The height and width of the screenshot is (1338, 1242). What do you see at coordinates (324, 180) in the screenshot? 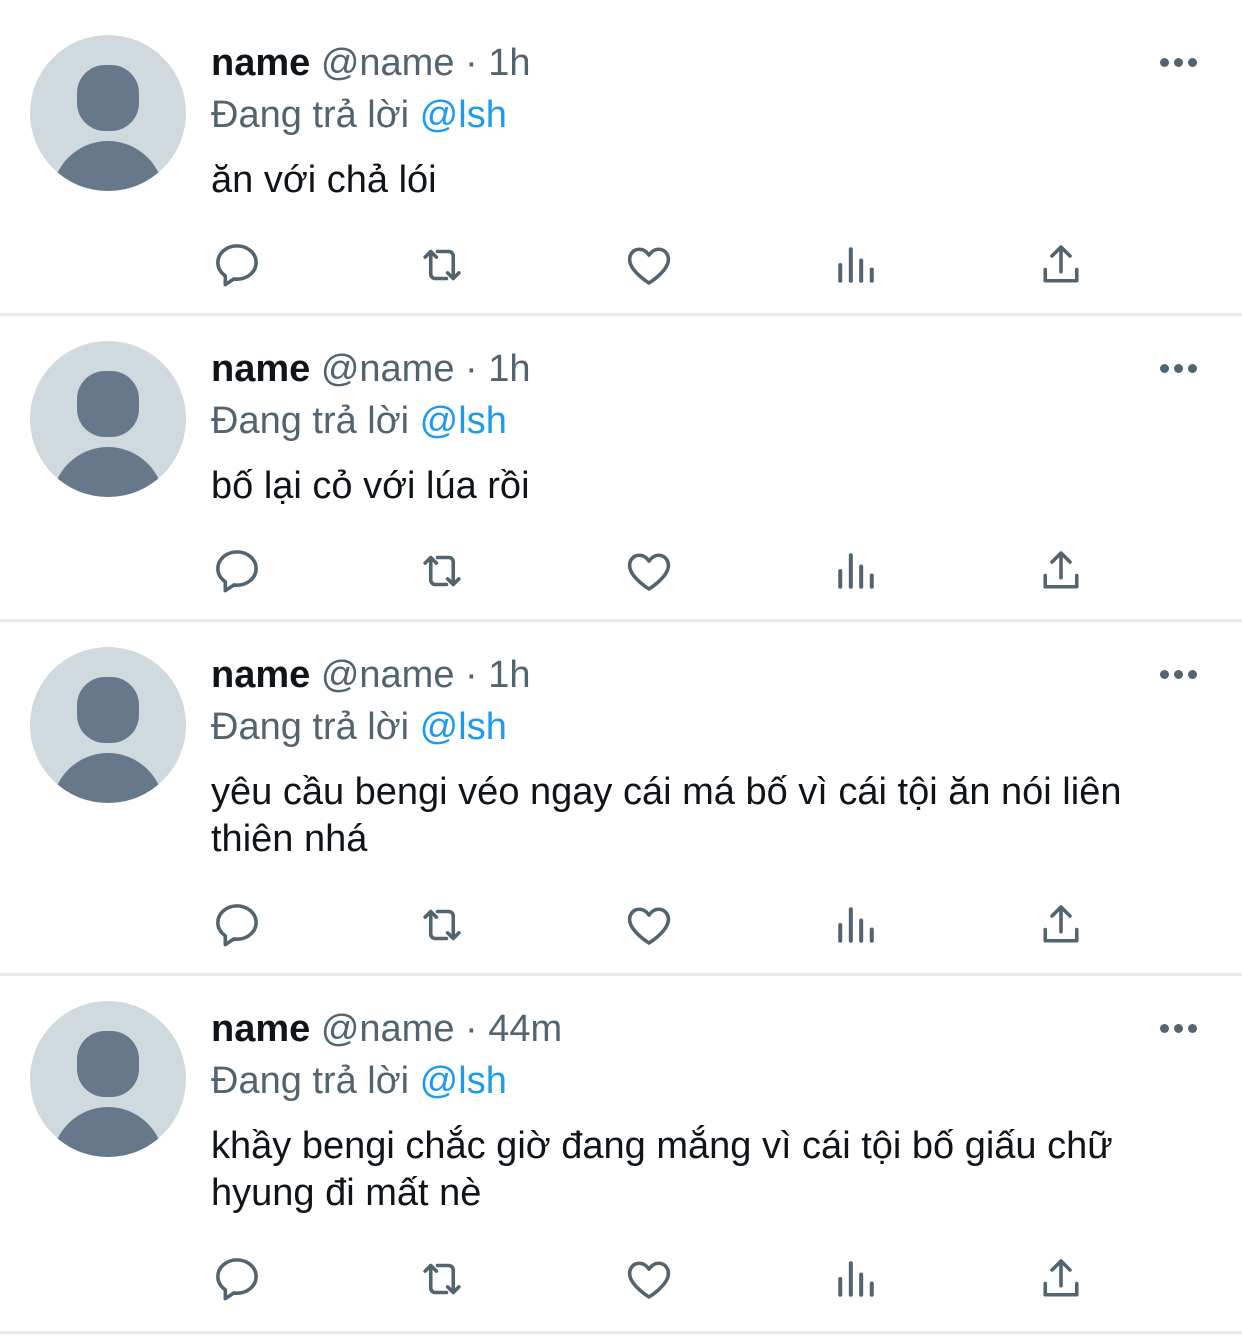
I see `tweet-text: ăn với chả lói` at bounding box center [324, 180].